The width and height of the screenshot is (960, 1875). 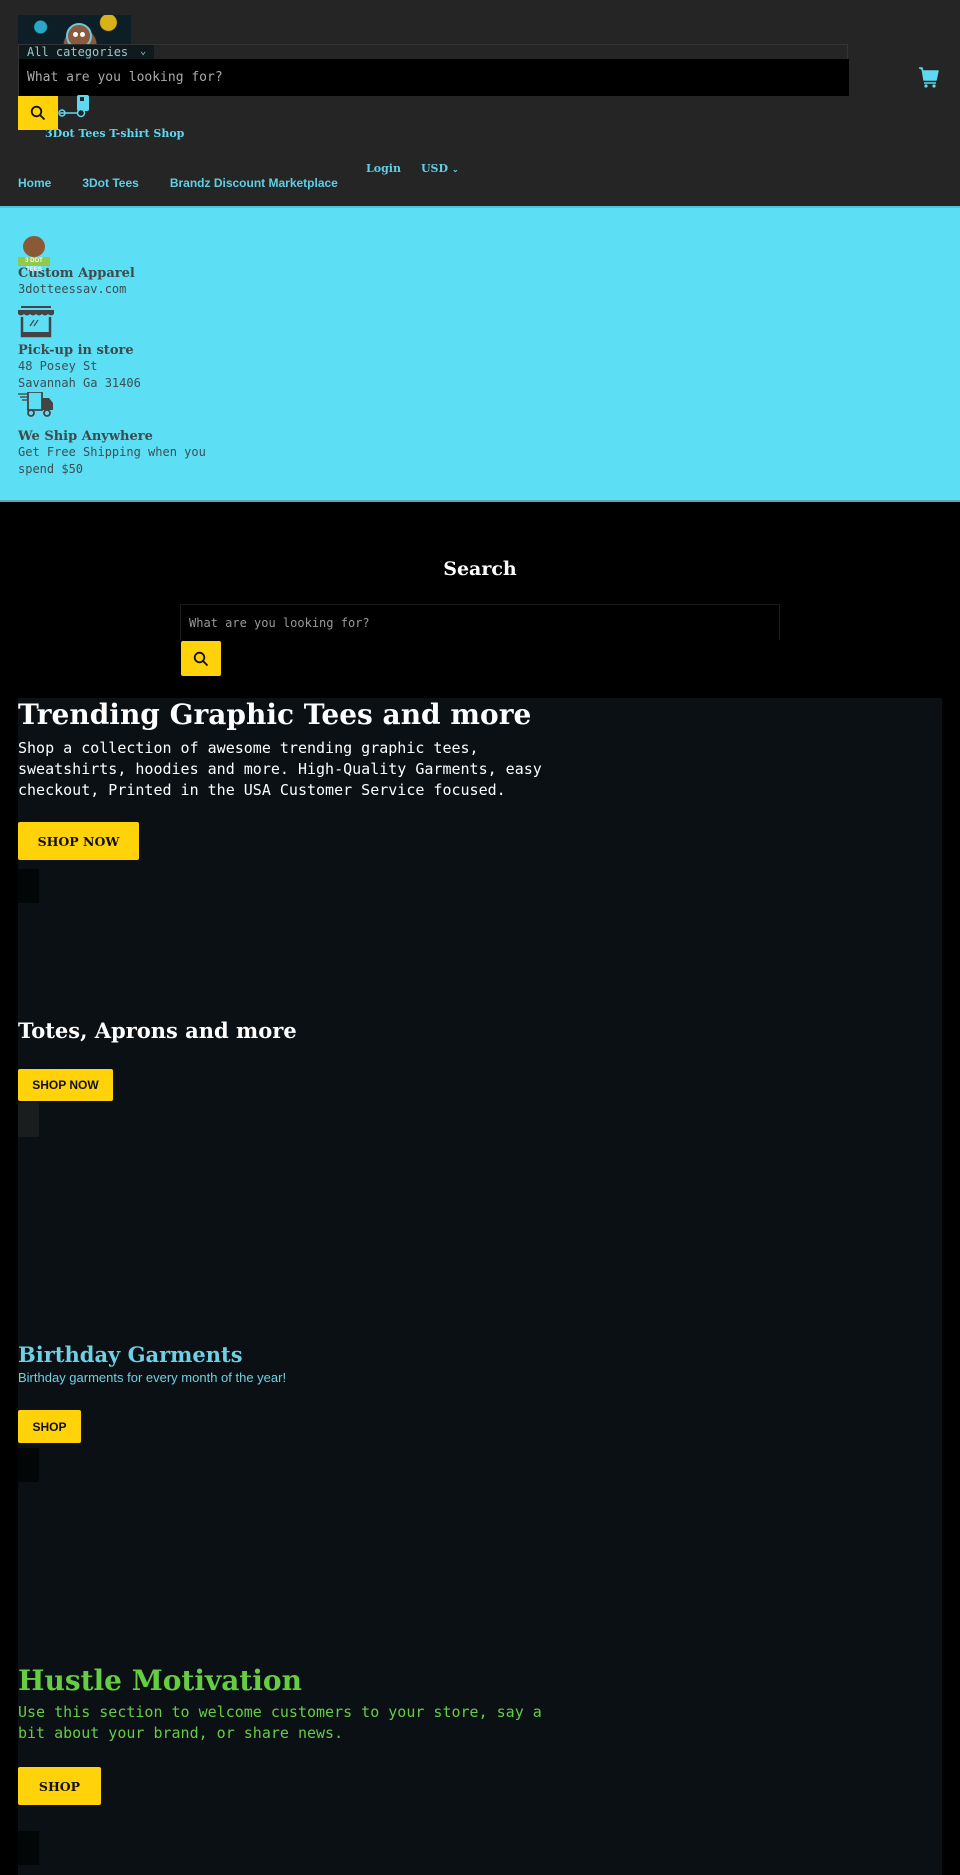 What do you see at coordinates (76, 350) in the screenshot?
I see `info-title: Pick-up in store` at bounding box center [76, 350].